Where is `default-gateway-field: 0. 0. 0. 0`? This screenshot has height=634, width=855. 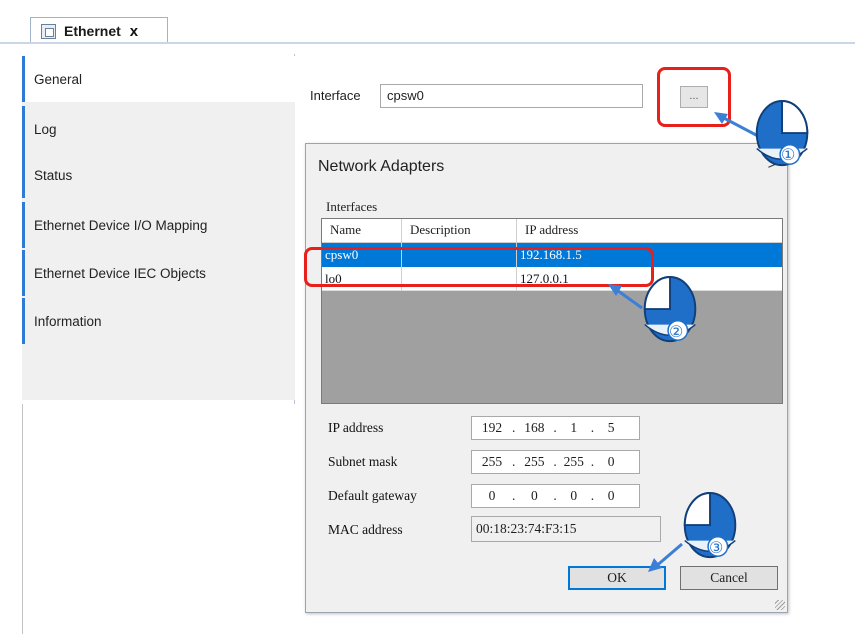
default-gateway-field: 0. 0. 0. 0 is located at coordinates (555, 496).